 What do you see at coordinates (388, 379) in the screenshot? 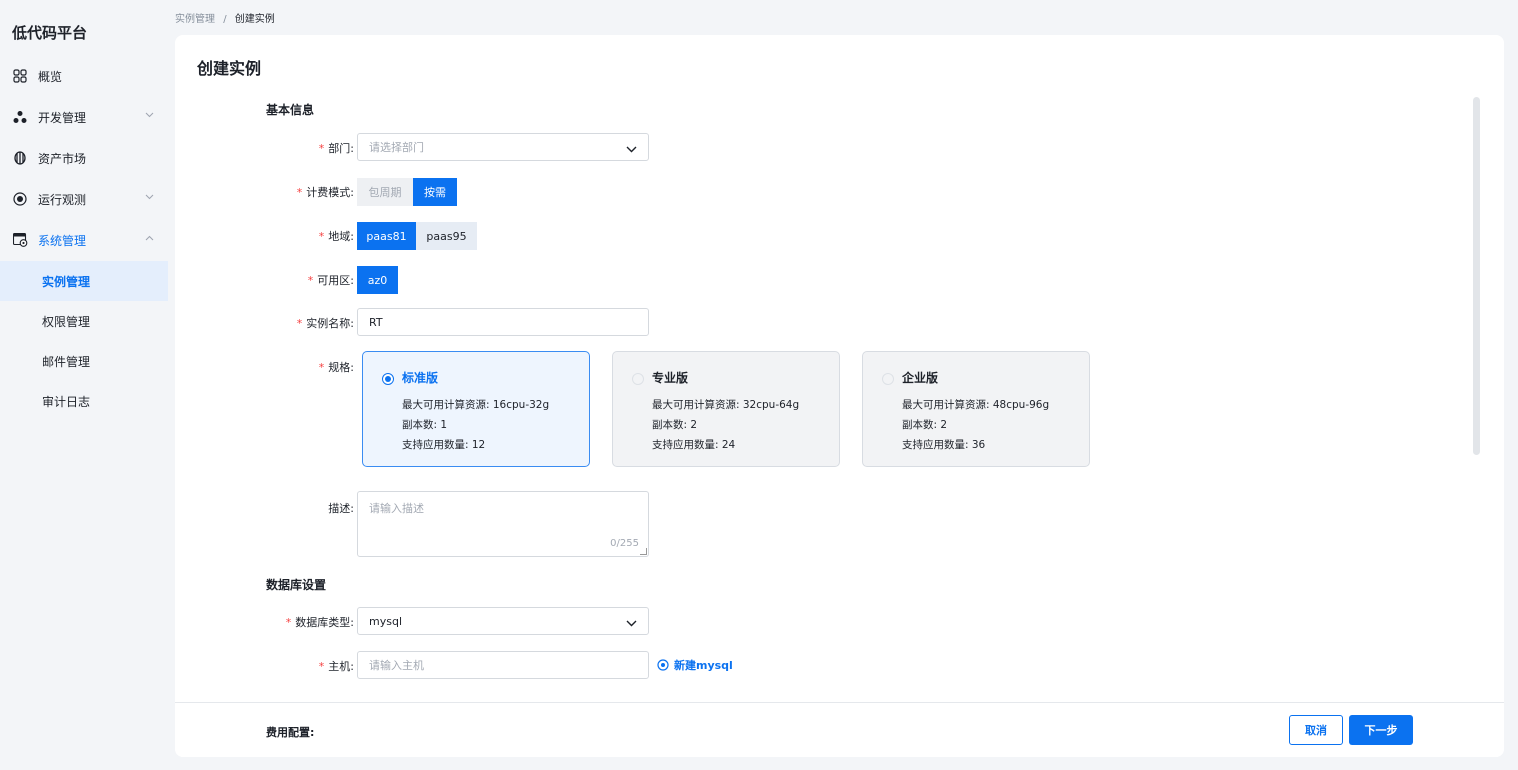
I see `radio-selected-icon` at bounding box center [388, 379].